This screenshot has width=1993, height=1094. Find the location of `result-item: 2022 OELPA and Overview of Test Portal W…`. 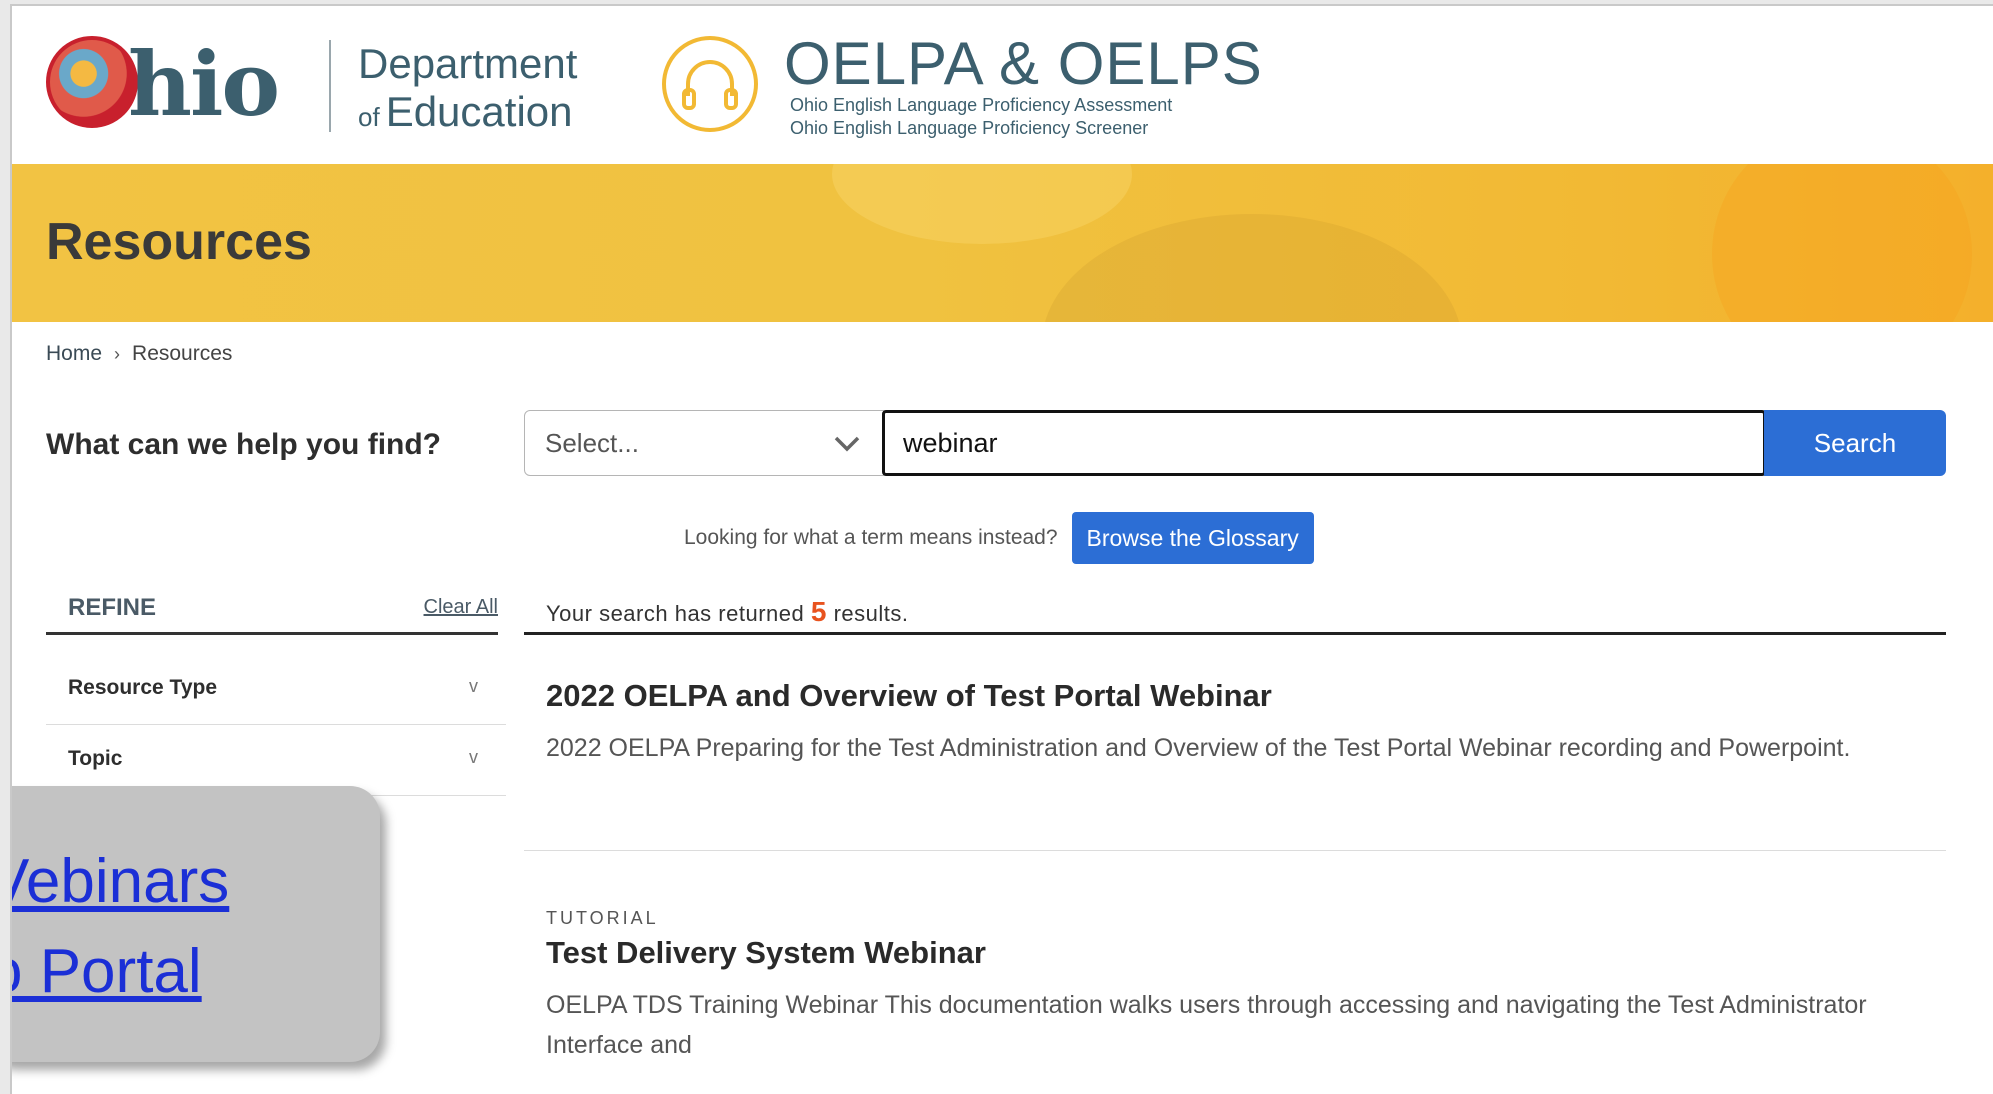

result-item: 2022 OELPA and Overview of Test Portal W… is located at coordinates (1235, 723).